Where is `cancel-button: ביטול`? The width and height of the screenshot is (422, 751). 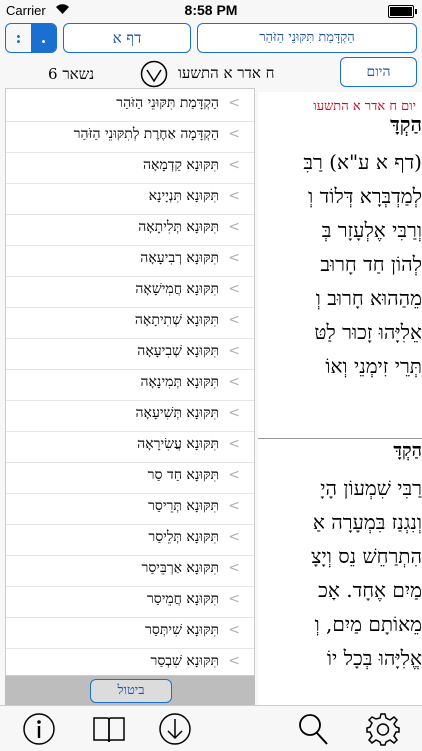
cancel-button: ביטול is located at coordinates (131, 691).